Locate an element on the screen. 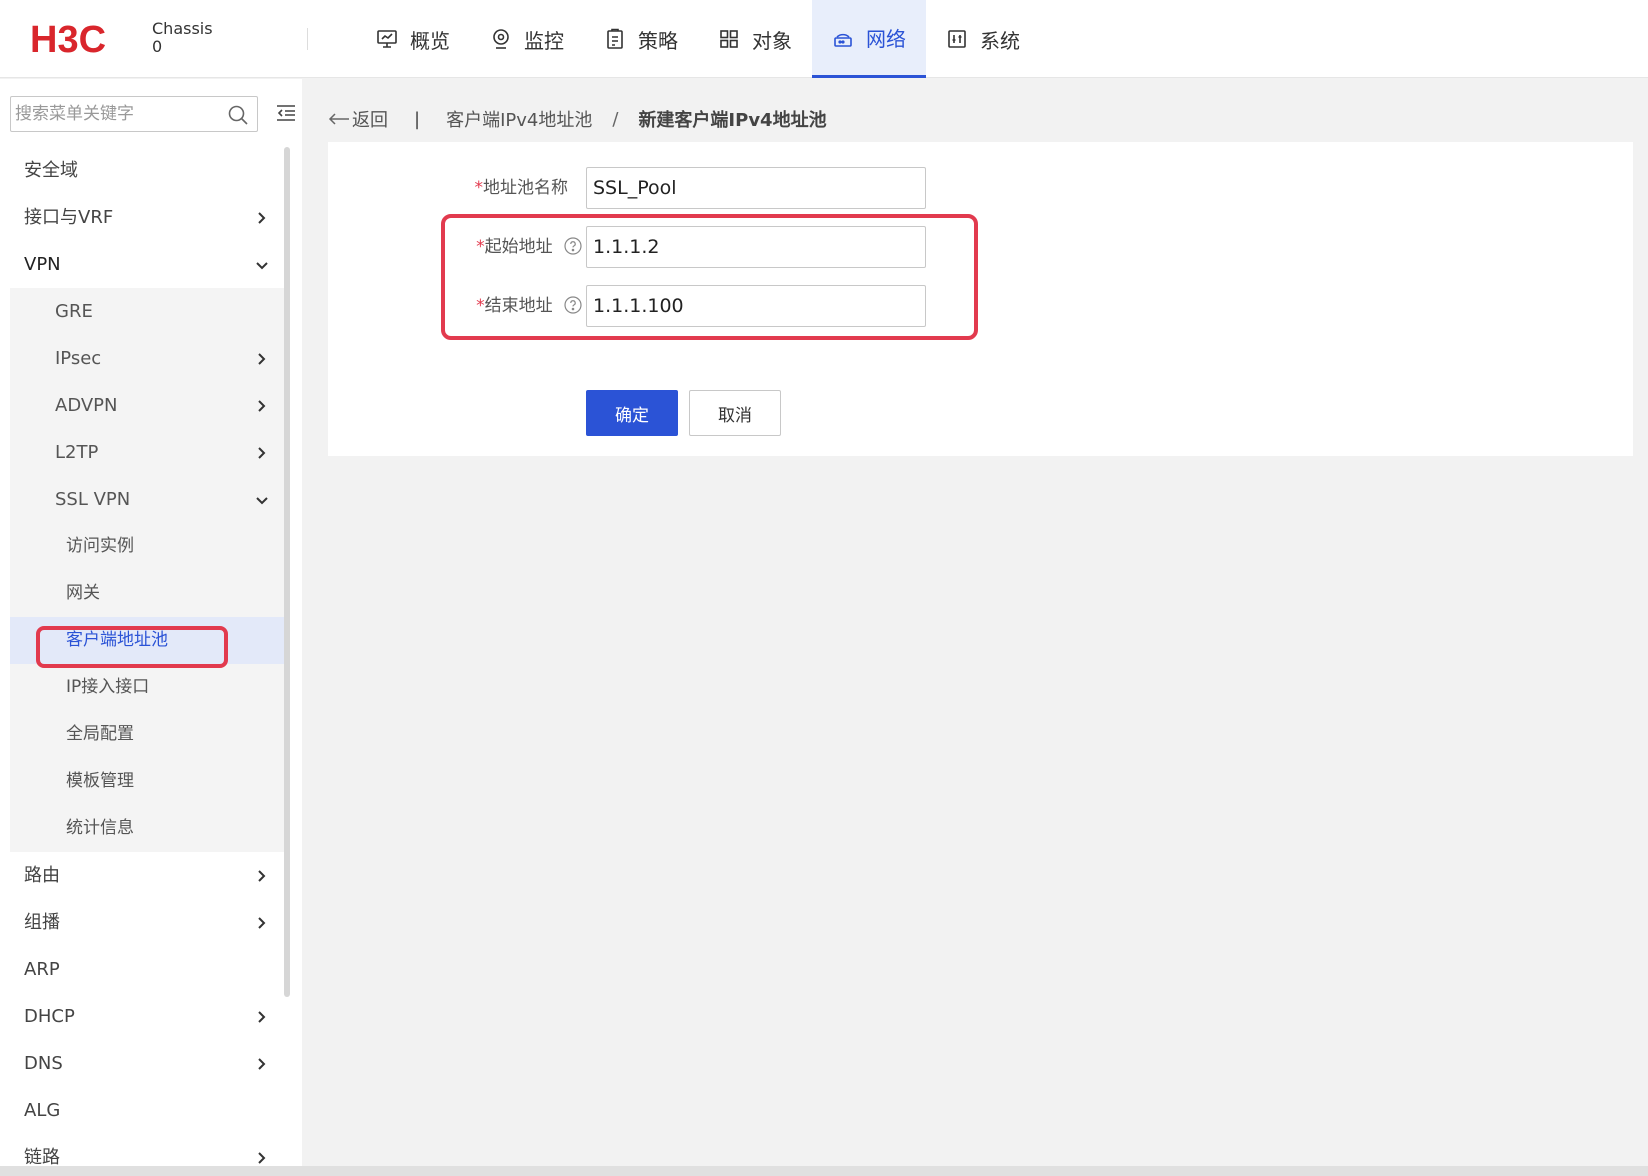 This screenshot has width=1648, height=1176. end-address-input is located at coordinates (756, 306).